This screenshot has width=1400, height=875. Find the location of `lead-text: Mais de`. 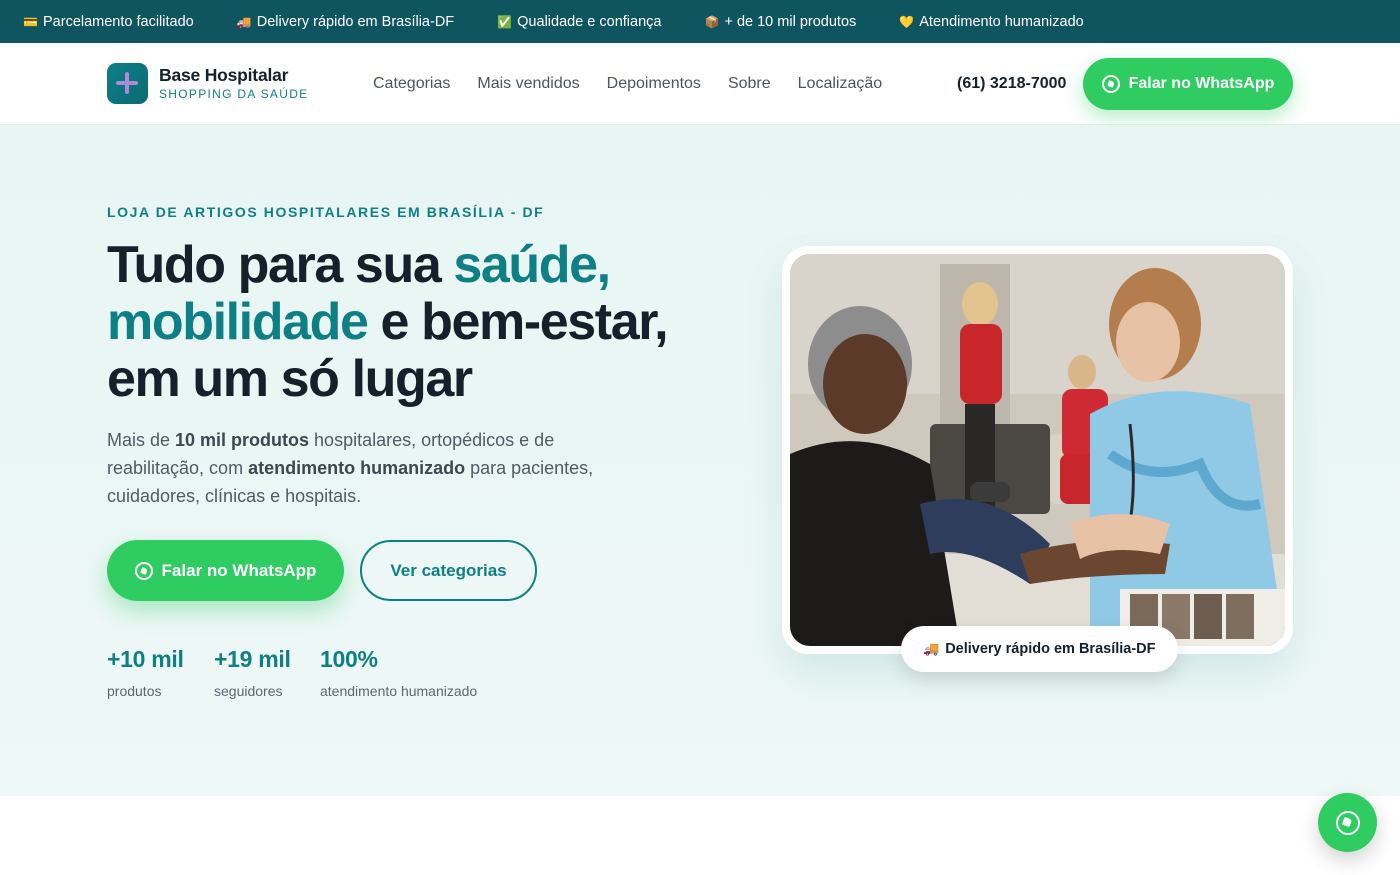

lead-text: Mais de is located at coordinates (141, 440).